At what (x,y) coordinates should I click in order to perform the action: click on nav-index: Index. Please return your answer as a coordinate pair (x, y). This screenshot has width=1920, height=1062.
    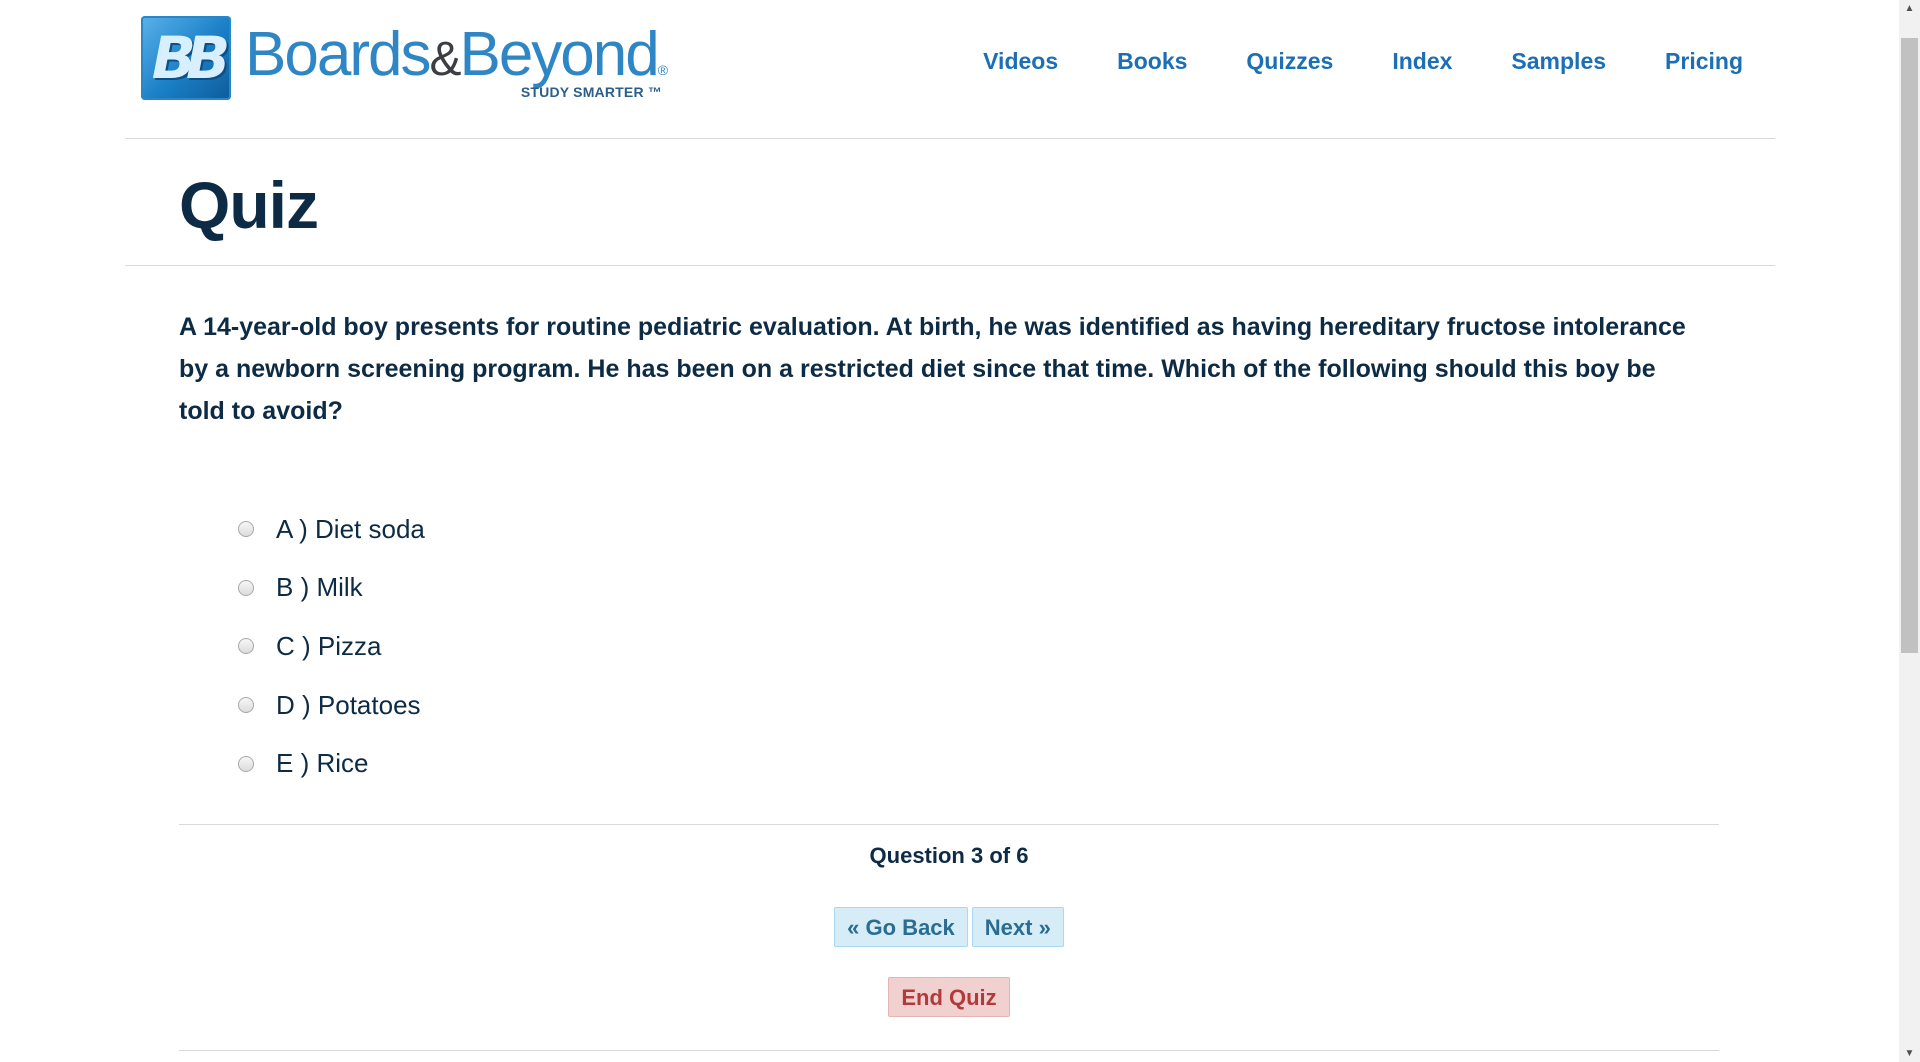
    Looking at the image, I should click on (1422, 61).